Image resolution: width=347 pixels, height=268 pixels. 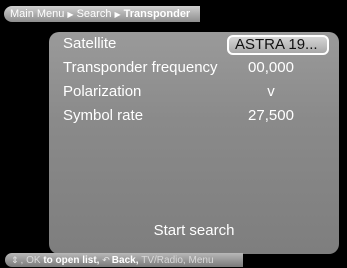 I want to click on frequency-row: Transponder frequency 00,000, so click(x=194, y=67).